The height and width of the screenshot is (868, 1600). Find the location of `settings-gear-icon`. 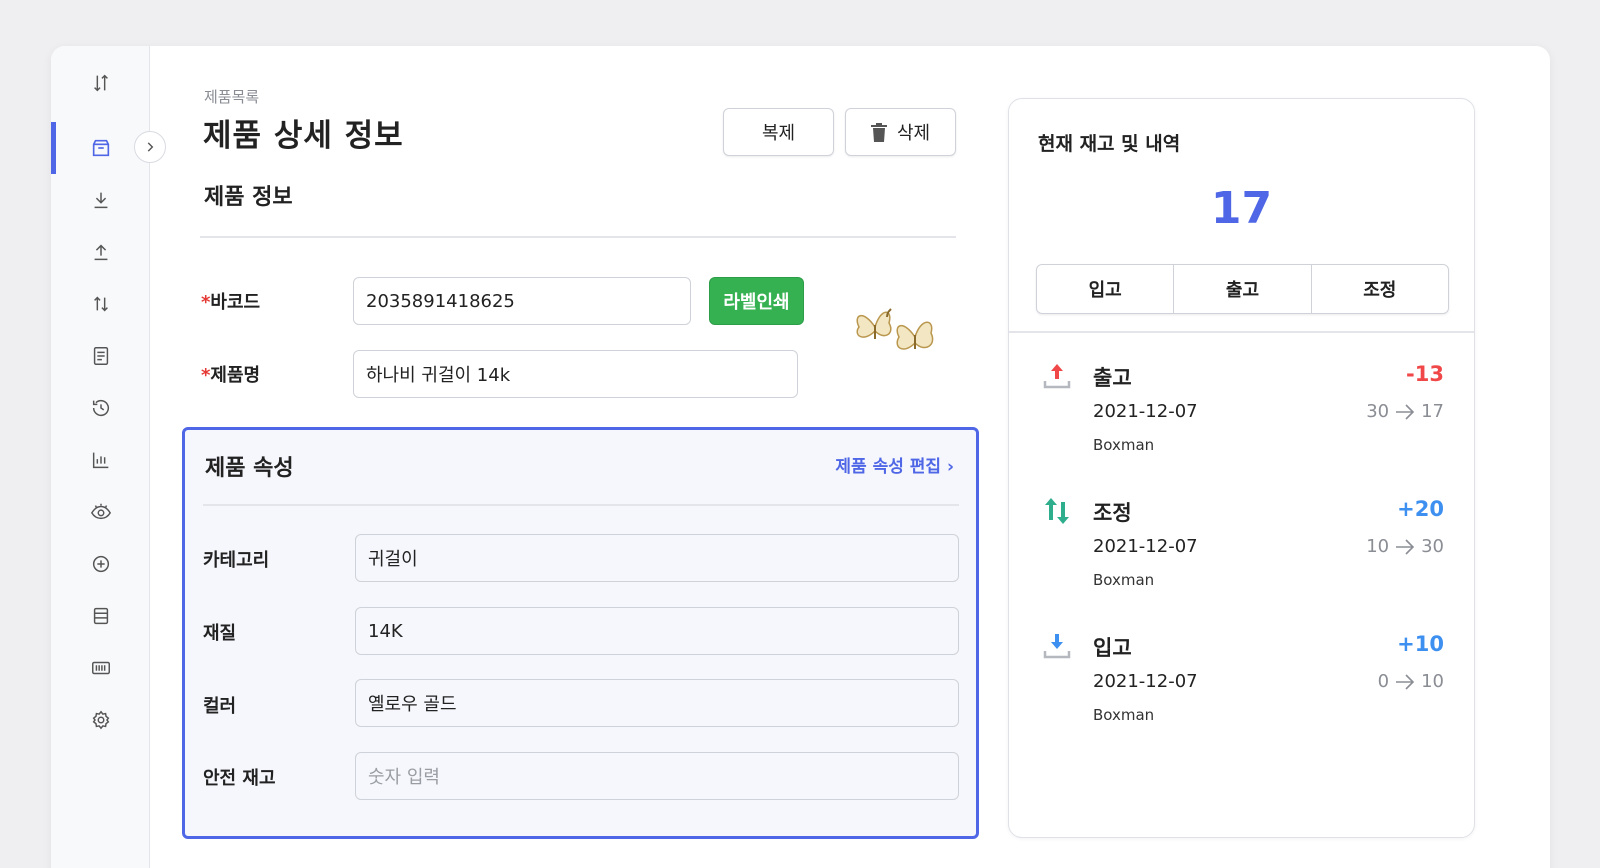

settings-gear-icon is located at coordinates (100, 720).